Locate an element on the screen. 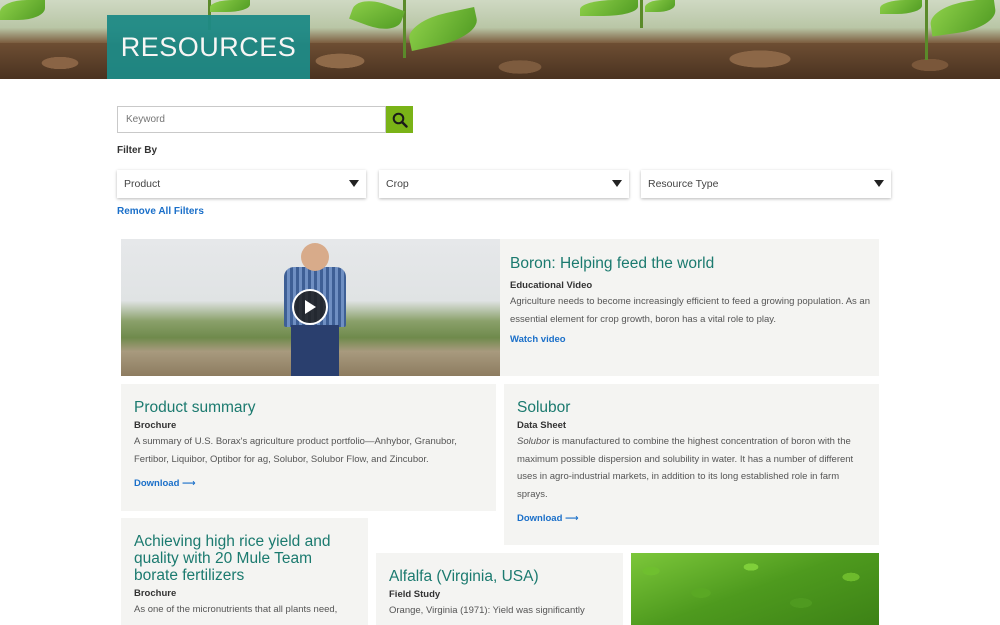  card-title: Product summary is located at coordinates (308, 407).